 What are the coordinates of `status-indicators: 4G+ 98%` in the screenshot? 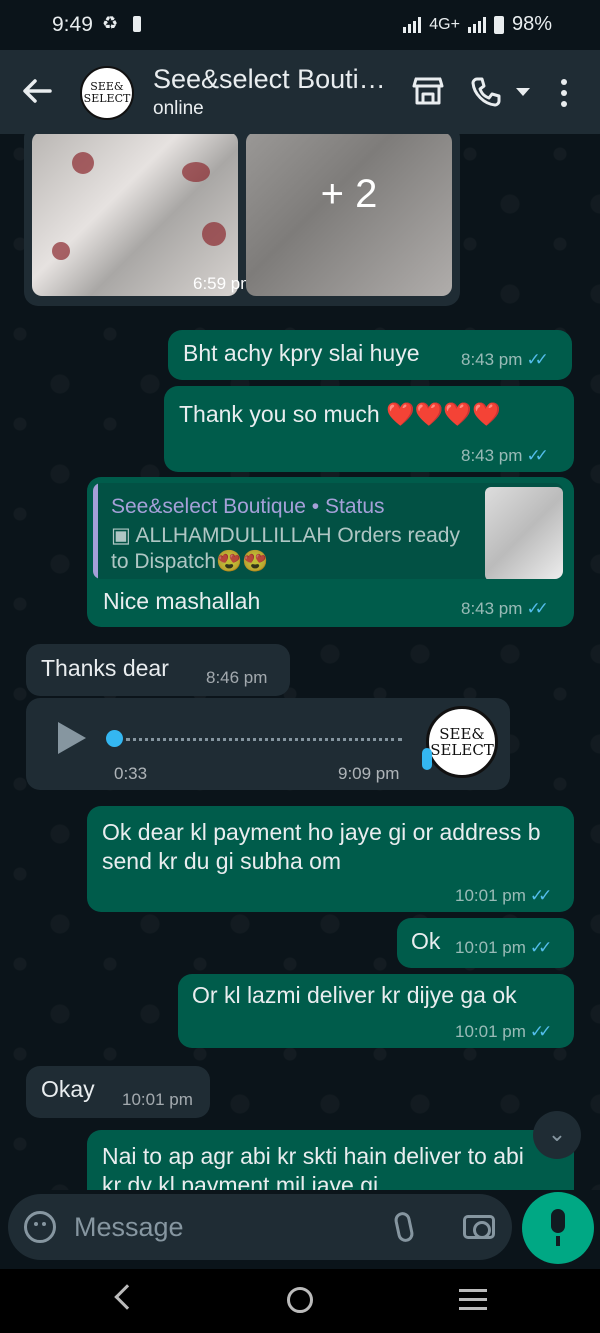 It's located at (477, 24).